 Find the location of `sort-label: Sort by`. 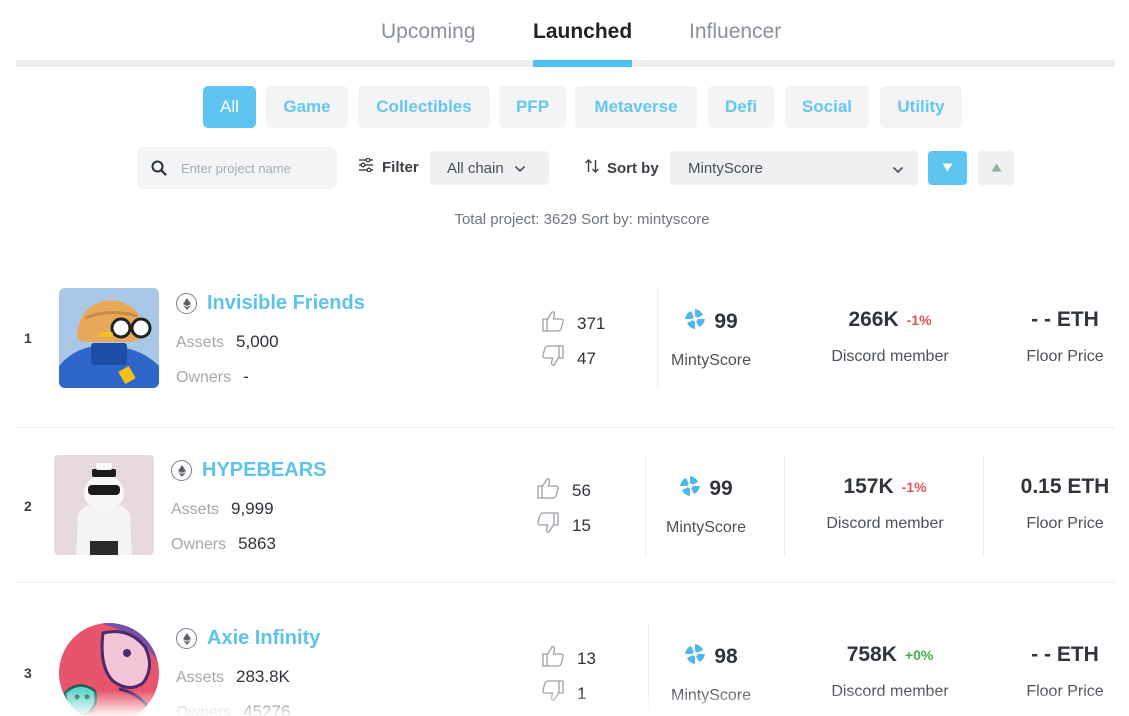

sort-label: Sort by is located at coordinates (633, 168).